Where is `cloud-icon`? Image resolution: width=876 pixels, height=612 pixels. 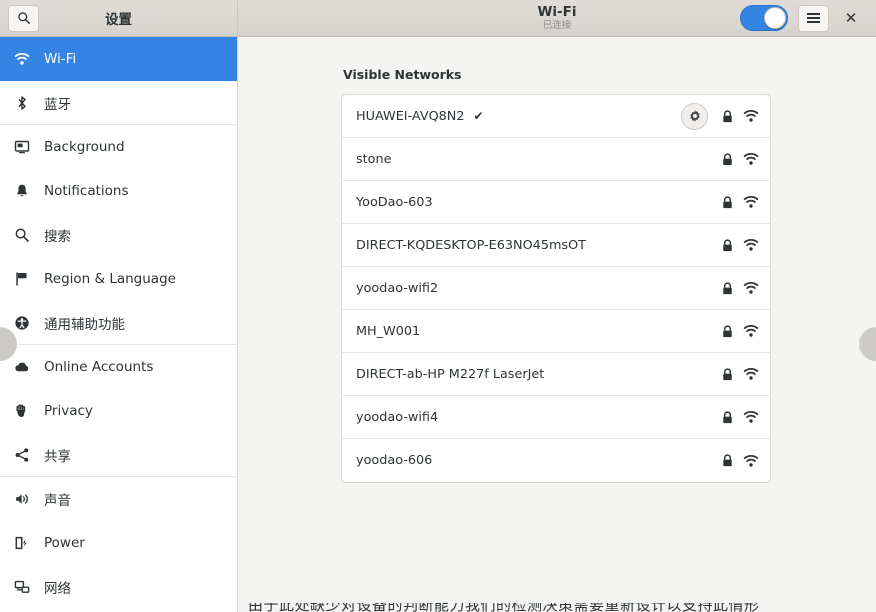
cloud-icon is located at coordinates (21, 367).